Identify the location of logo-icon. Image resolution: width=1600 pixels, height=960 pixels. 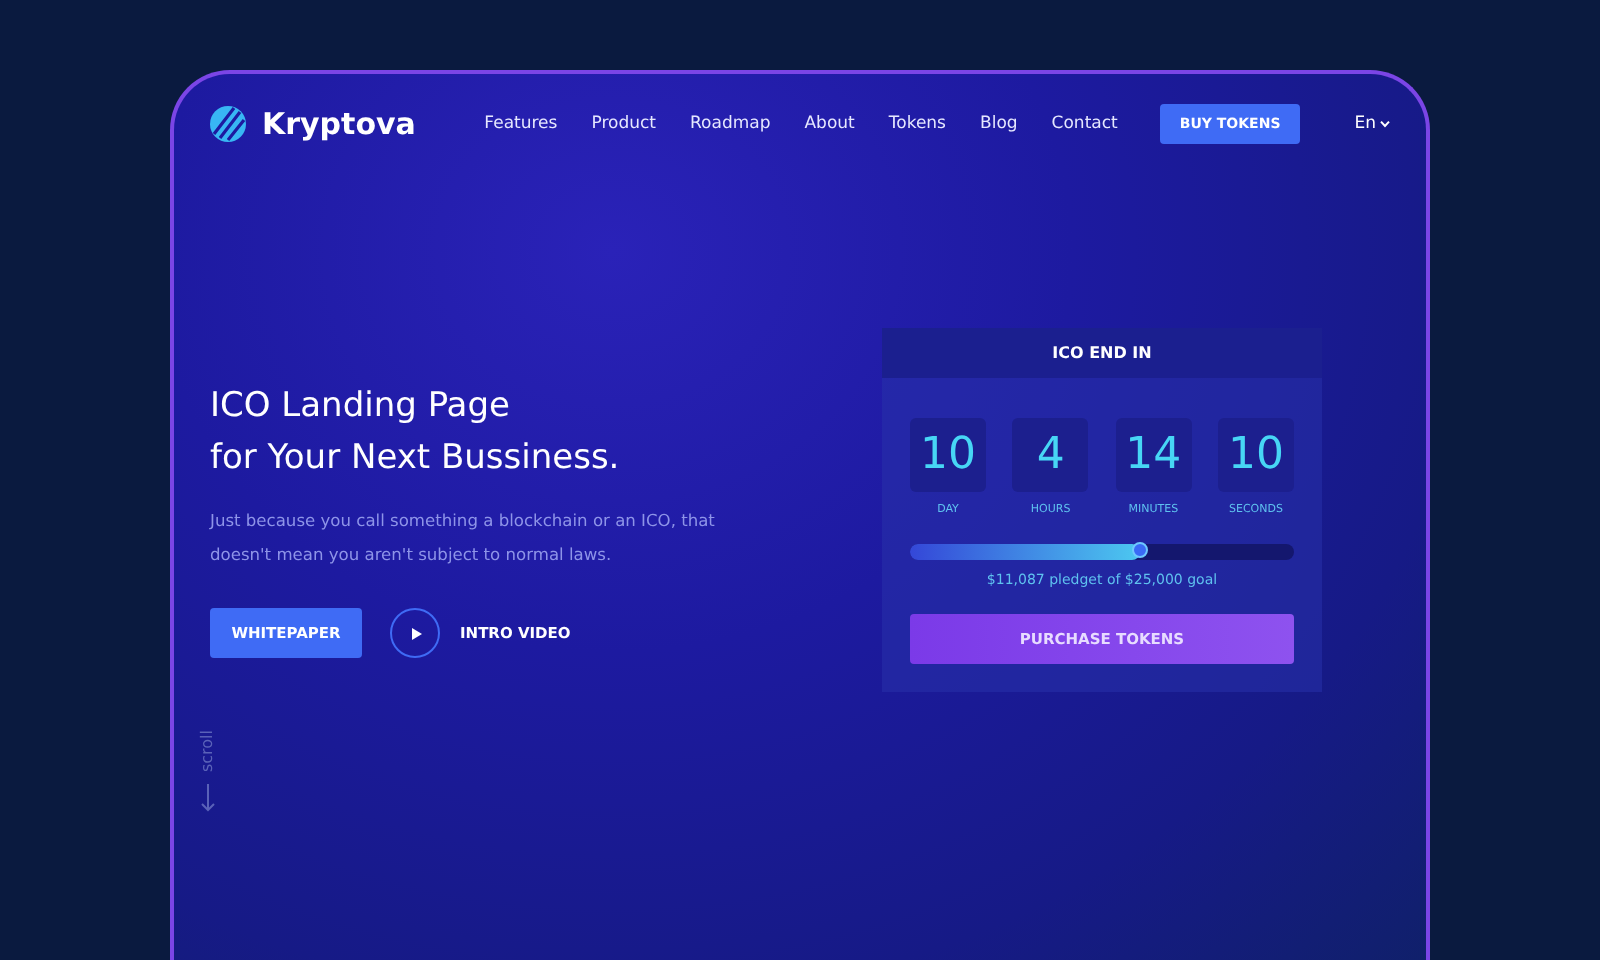
(228, 124).